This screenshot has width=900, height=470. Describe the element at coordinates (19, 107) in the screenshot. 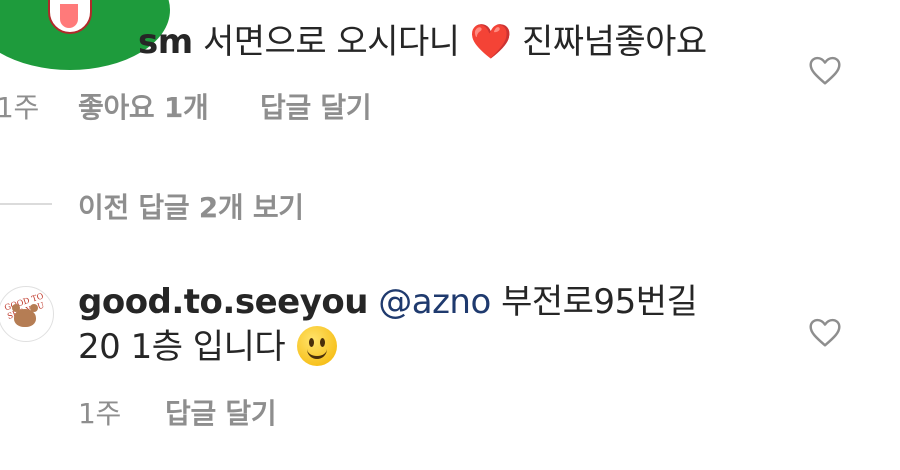

I see `comment-1-time: 1주` at that location.